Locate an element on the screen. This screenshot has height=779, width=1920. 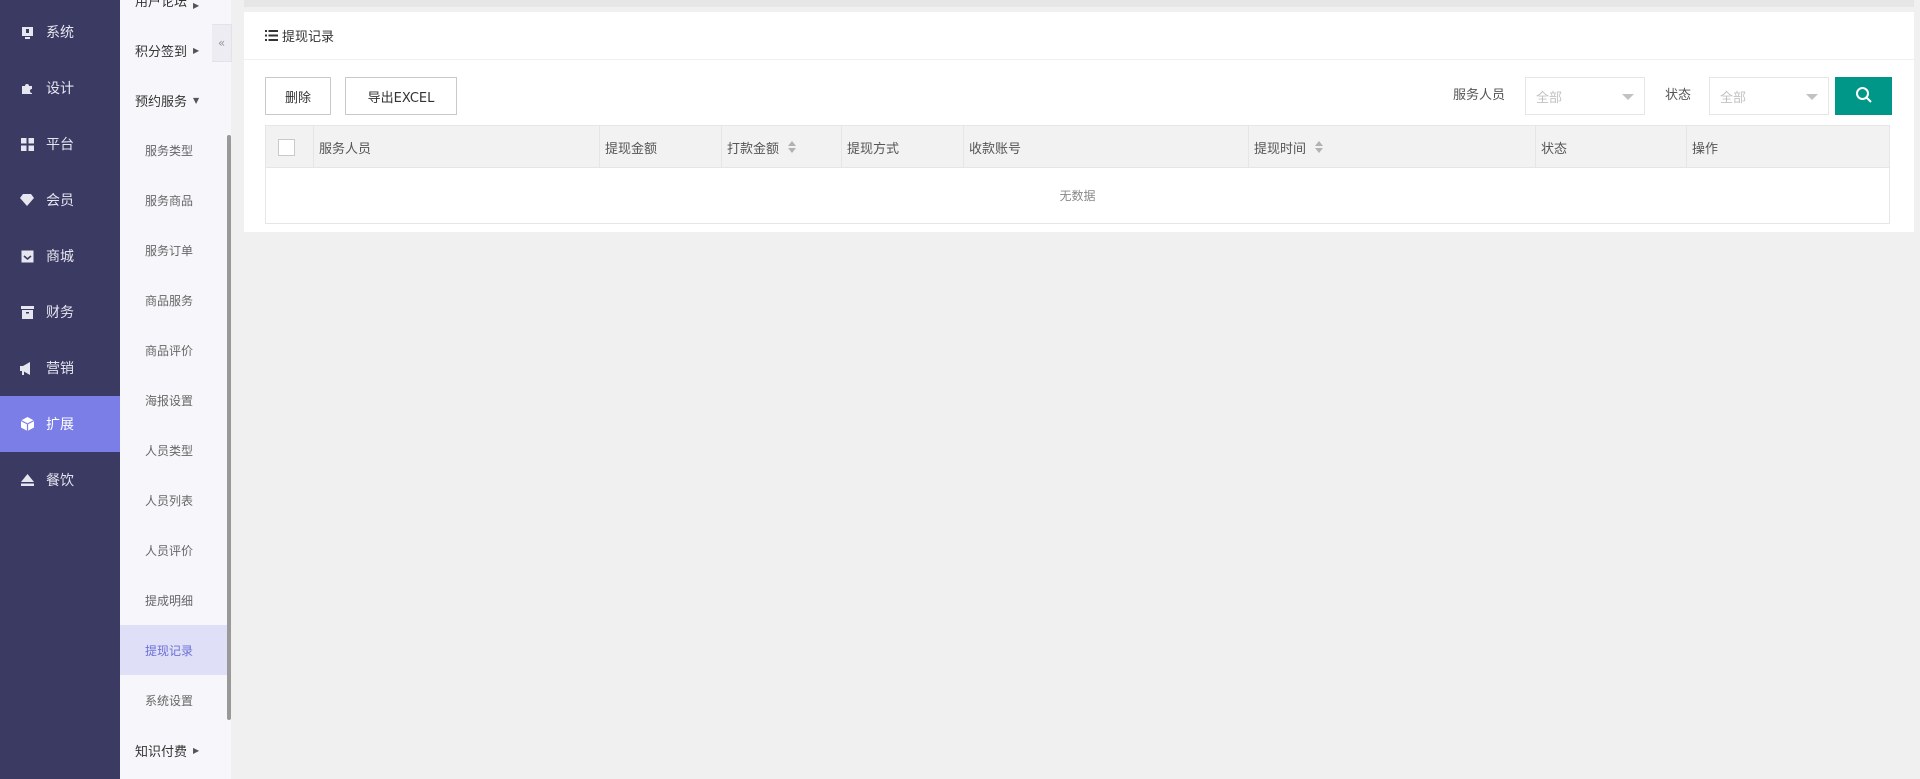
main-nav-label: 财务 is located at coordinates (60, 313).